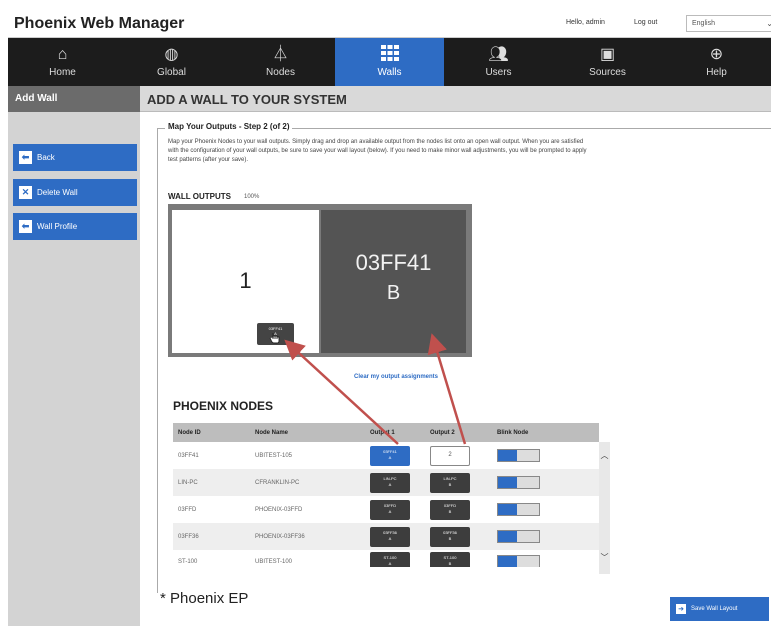  What do you see at coordinates (607, 72) in the screenshot?
I see `nav-label: Sources` at bounding box center [607, 72].